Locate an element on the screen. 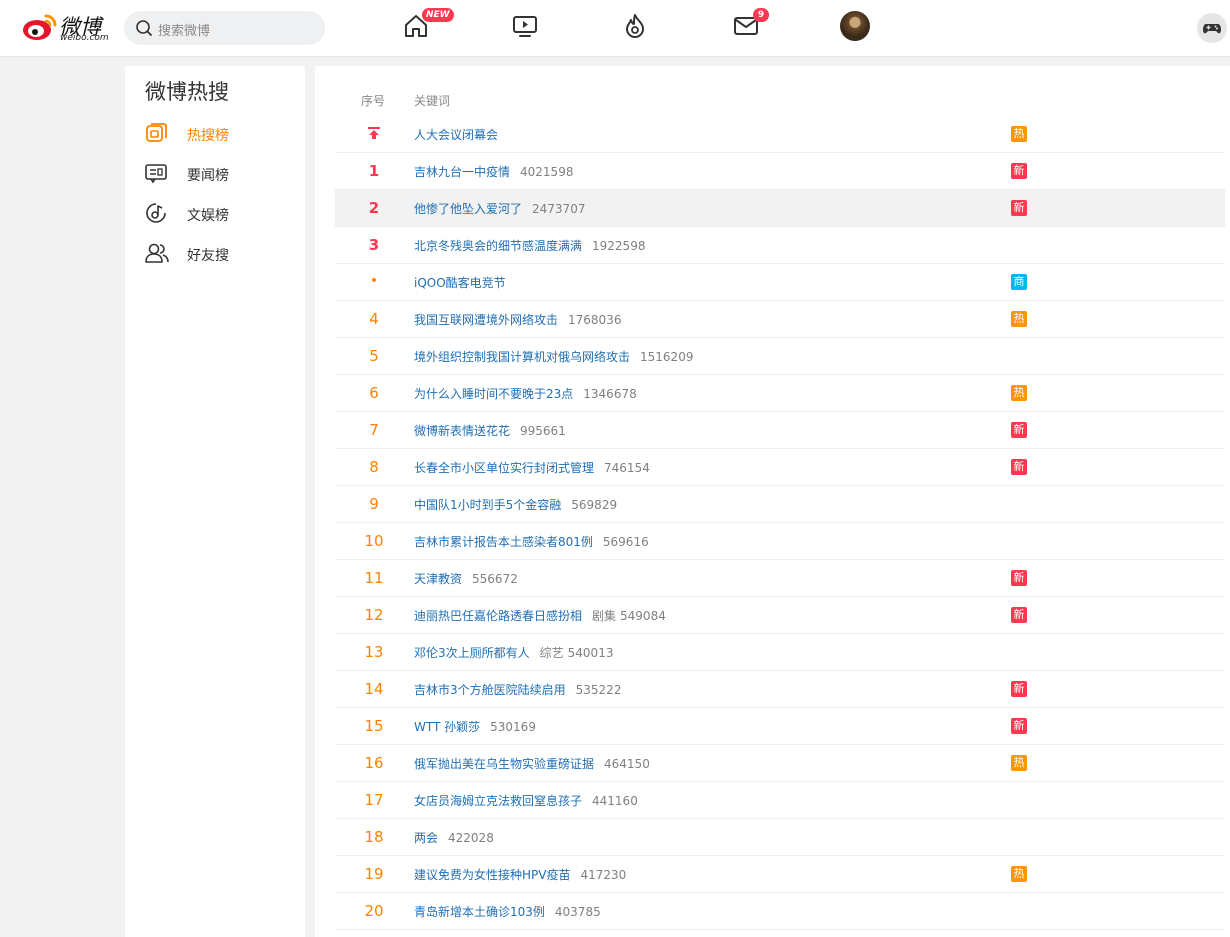 This screenshot has height=937, width=1230. keyword-link: 两会 is located at coordinates (426, 838).